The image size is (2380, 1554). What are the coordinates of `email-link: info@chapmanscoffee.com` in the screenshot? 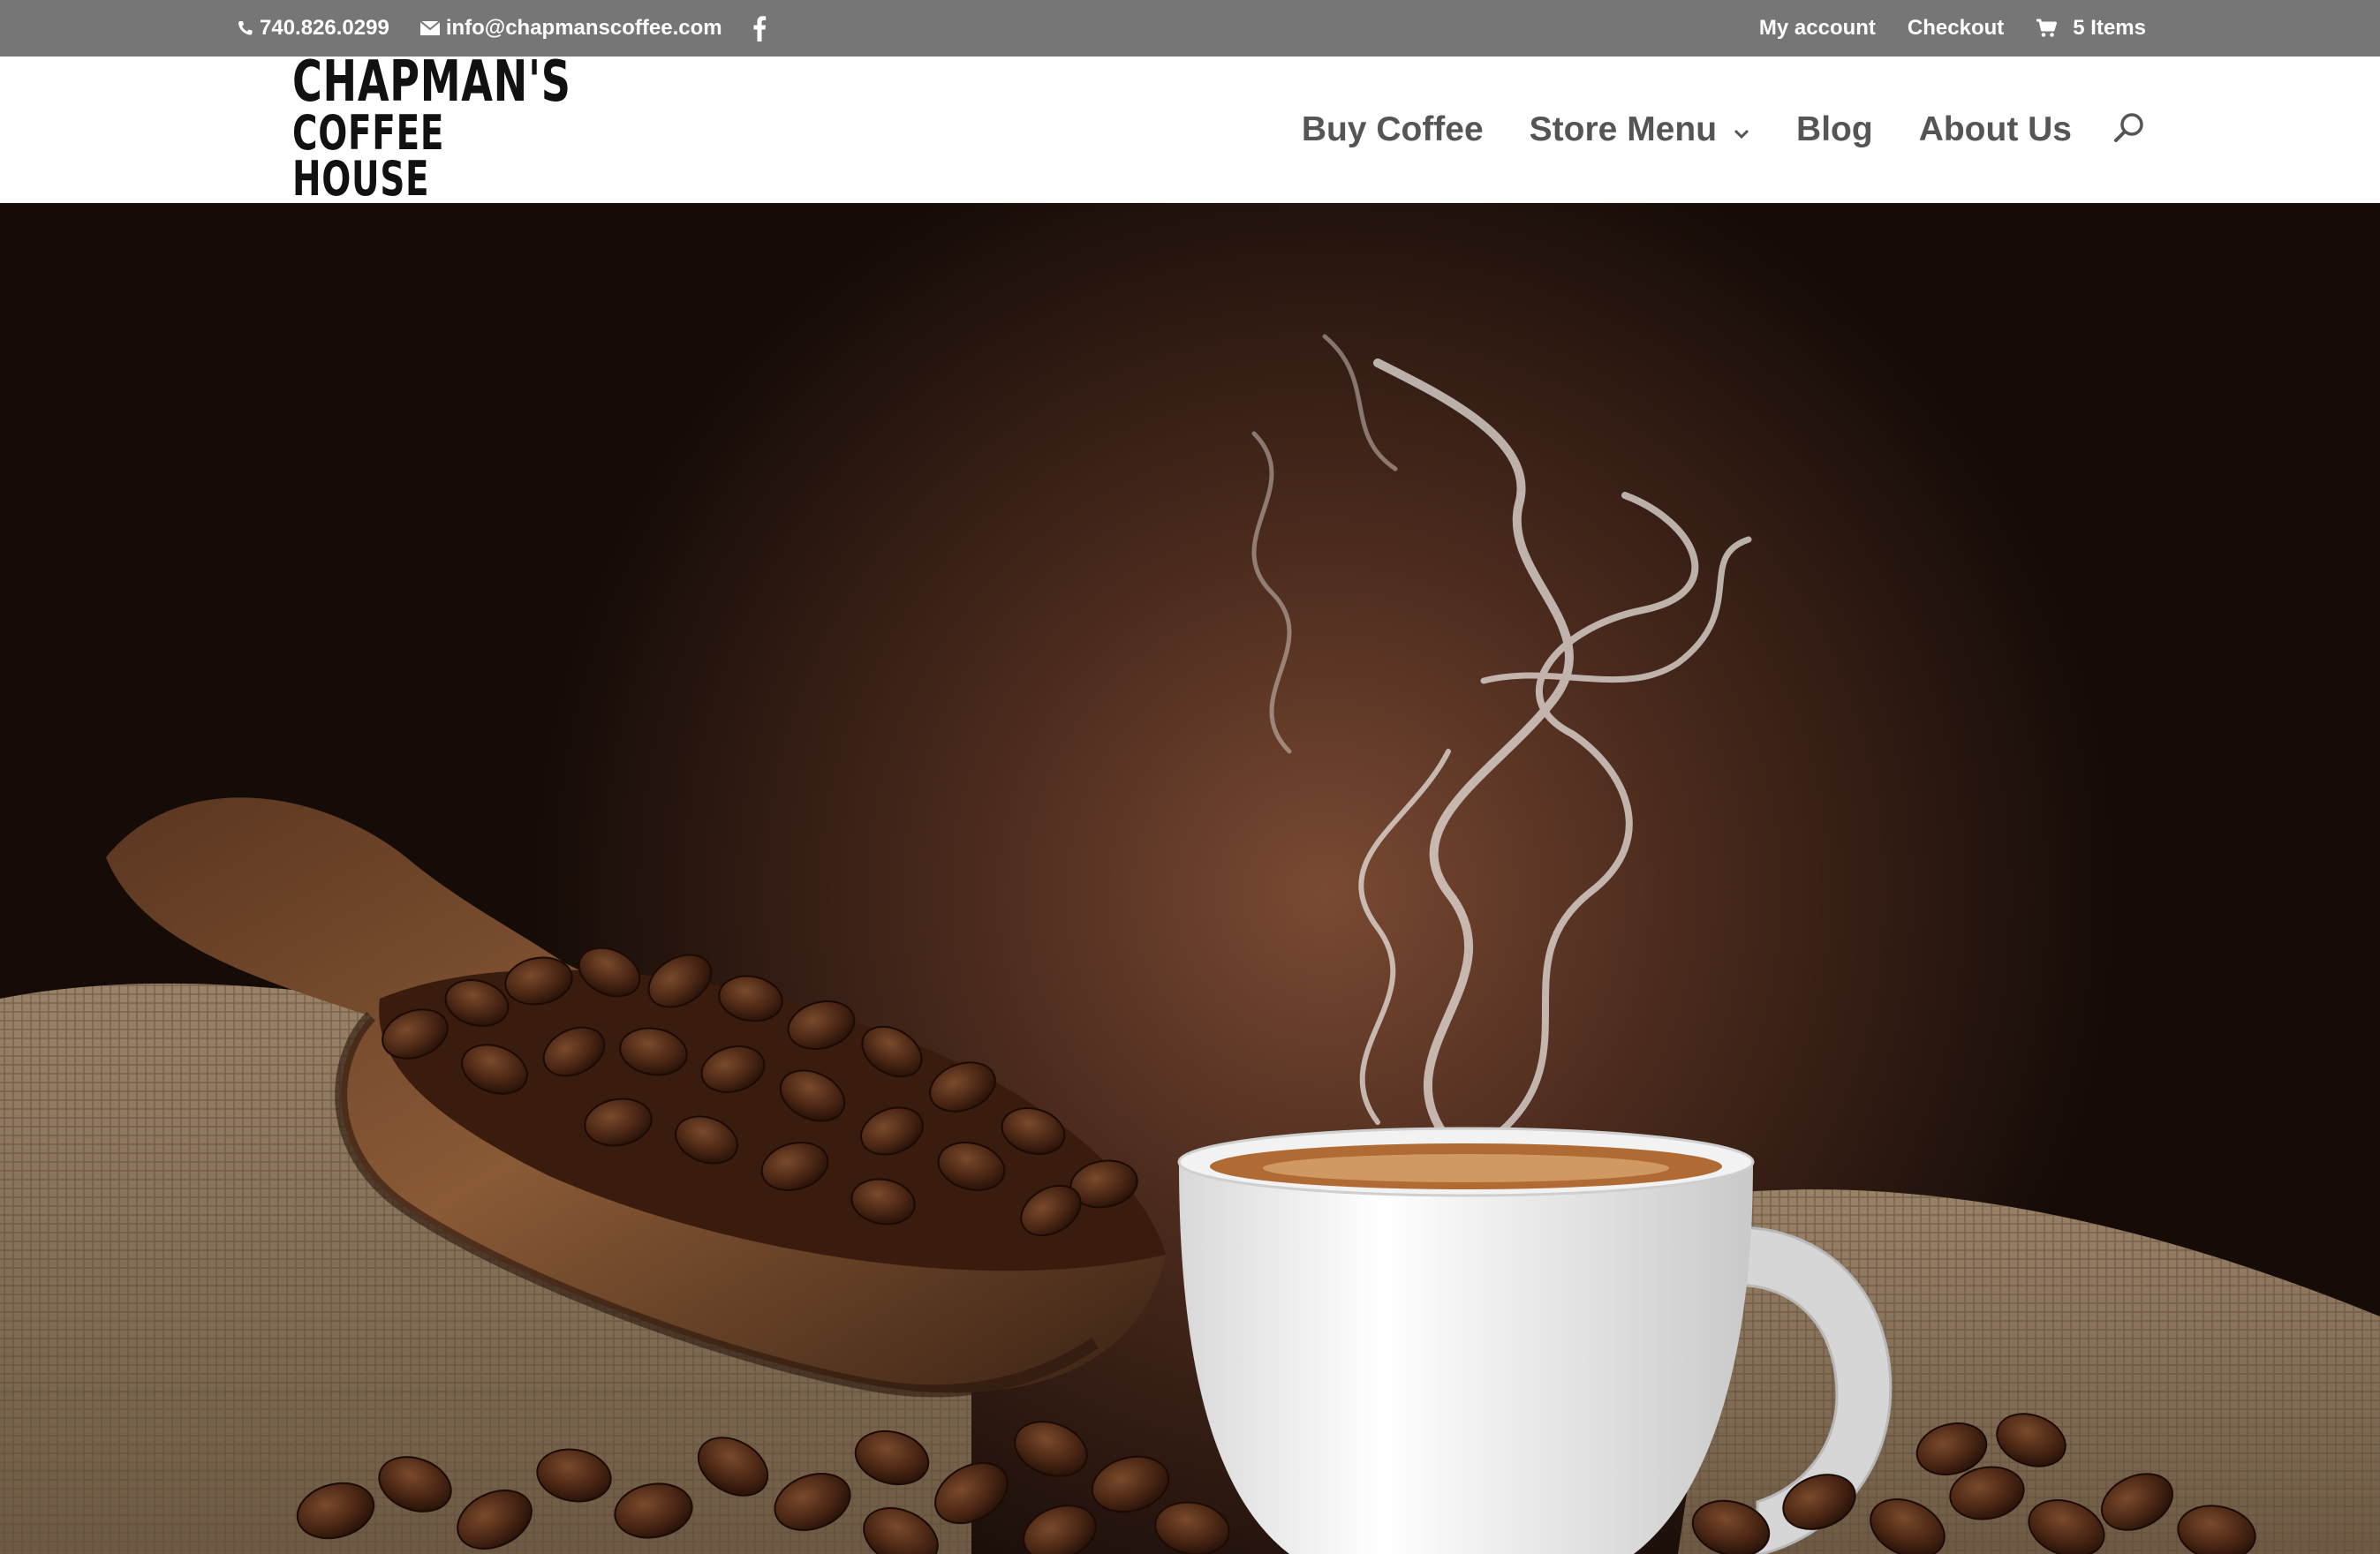 It's located at (570, 29).